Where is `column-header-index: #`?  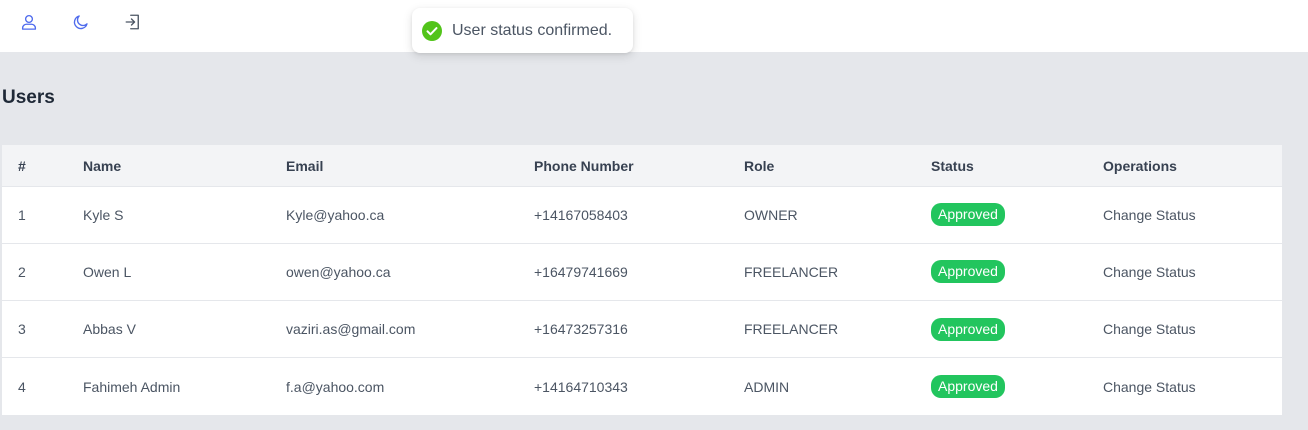 column-header-index: # is located at coordinates (22, 165).